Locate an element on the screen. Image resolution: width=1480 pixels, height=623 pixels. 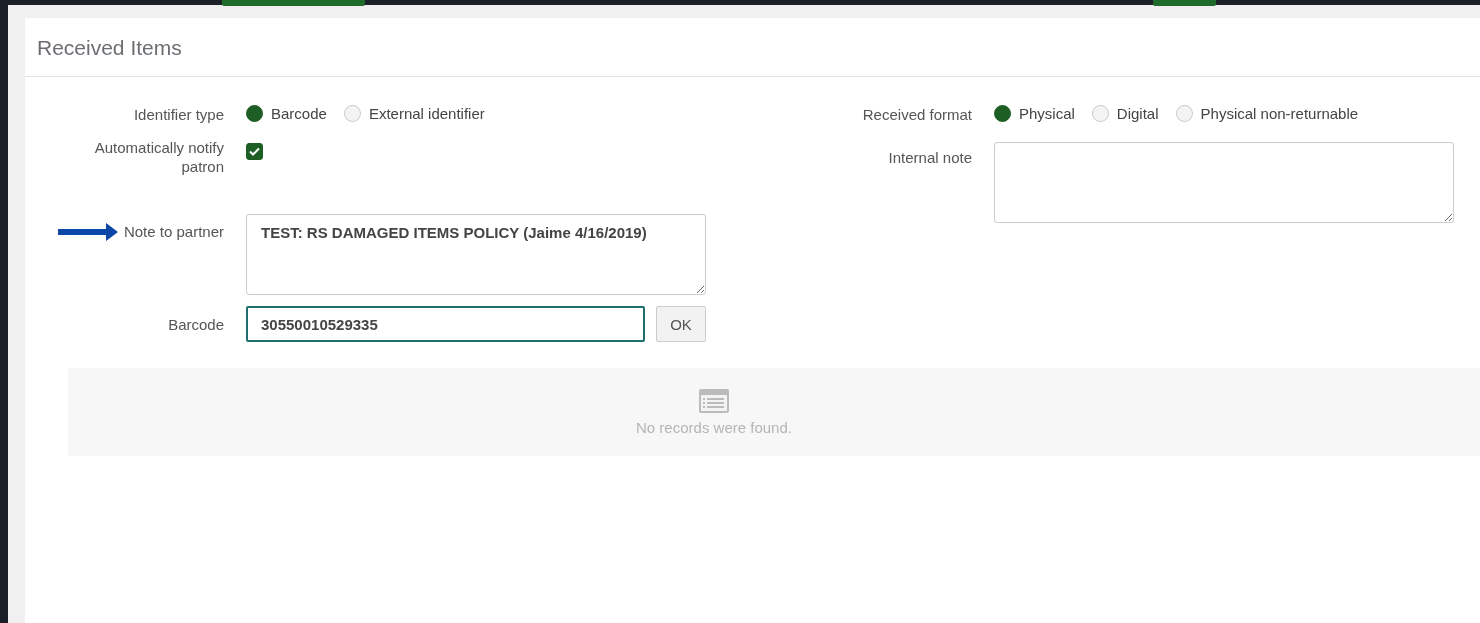
field-label: Automatically notify patron is located at coordinates (158, 157).